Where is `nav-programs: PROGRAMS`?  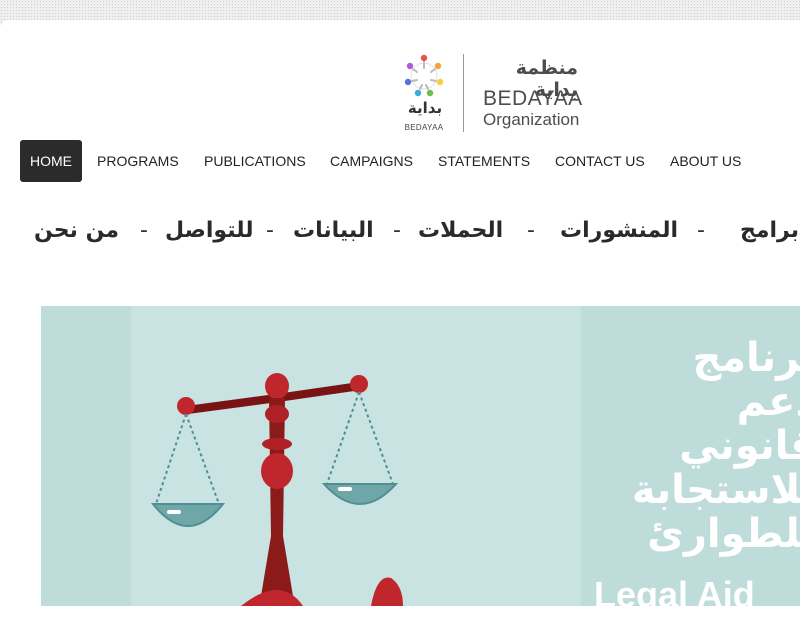
nav-programs: PROGRAMS is located at coordinates (138, 161).